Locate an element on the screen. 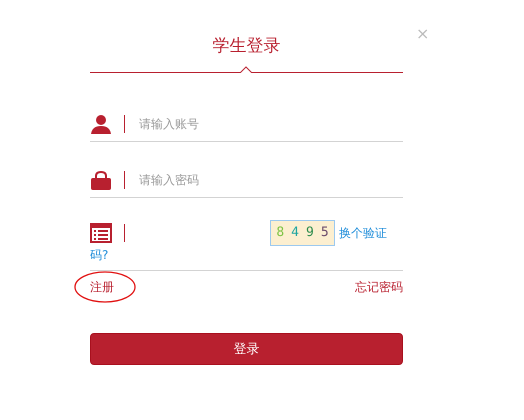 The height and width of the screenshot is (420, 524). annotation-ellipse is located at coordinates (105, 287).